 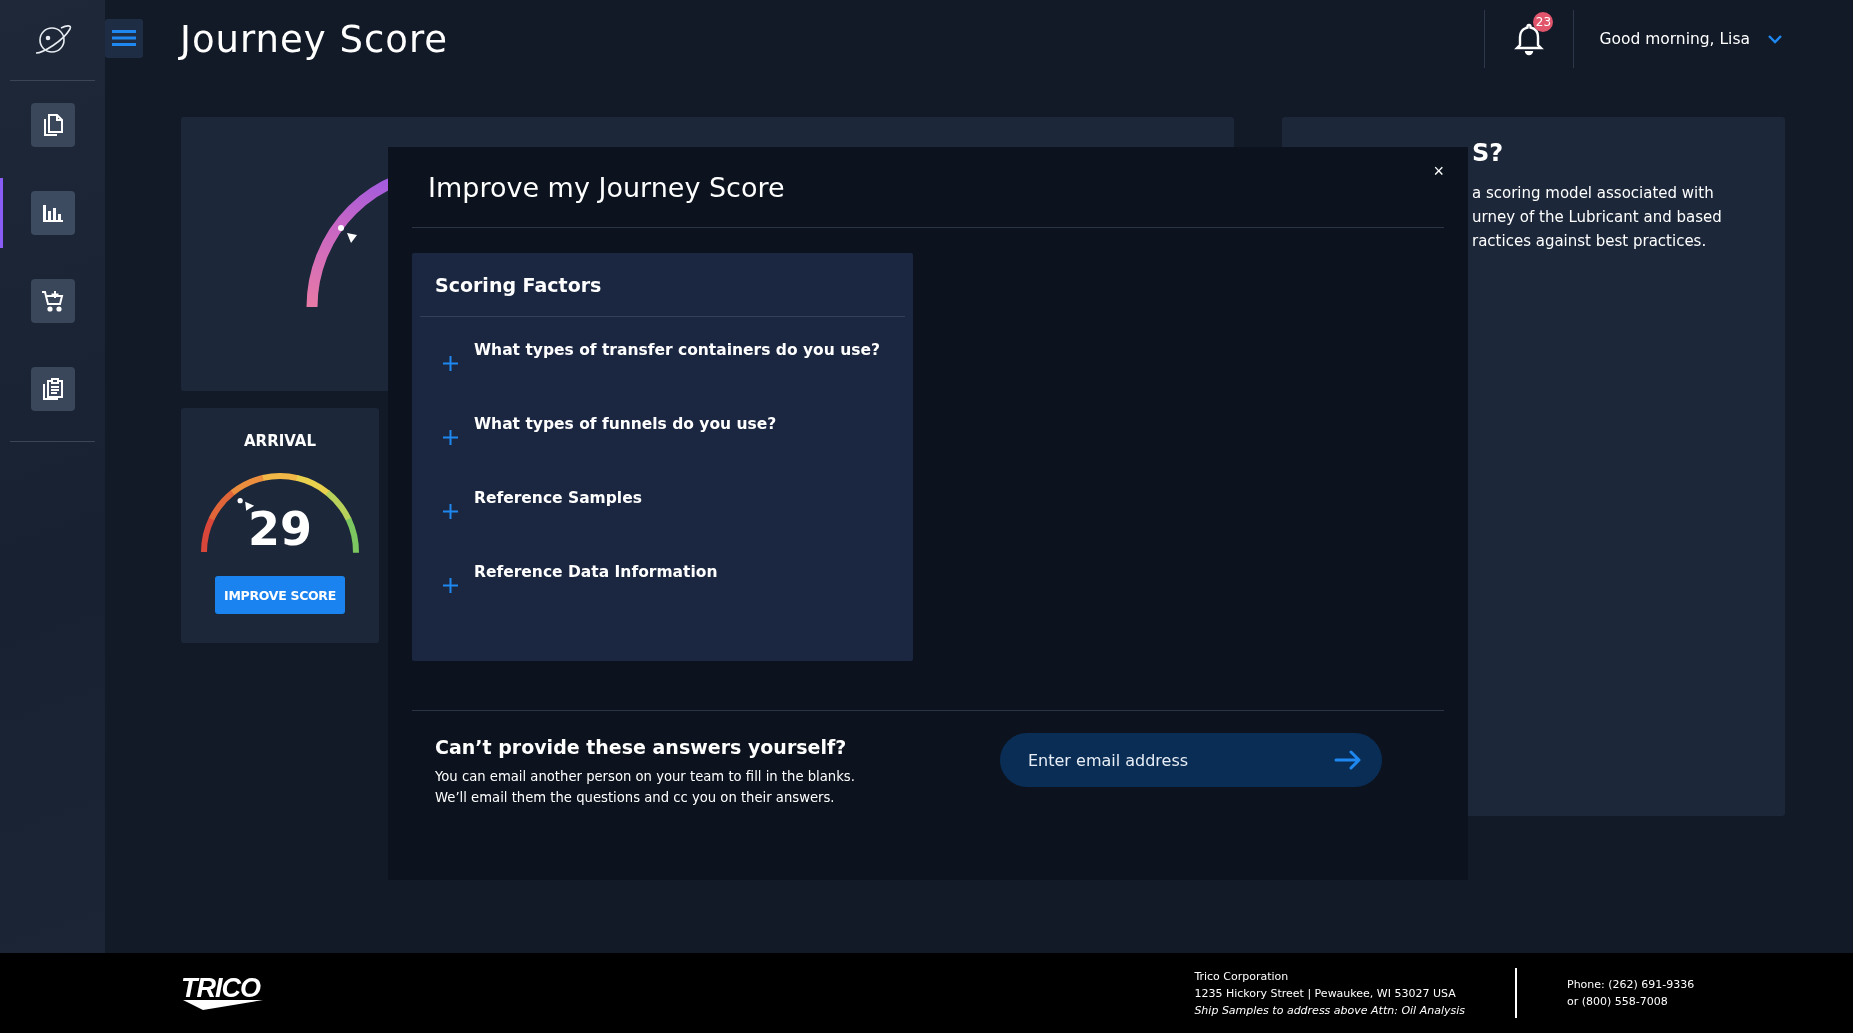 I want to click on documents-icon, so click(x=52, y=125).